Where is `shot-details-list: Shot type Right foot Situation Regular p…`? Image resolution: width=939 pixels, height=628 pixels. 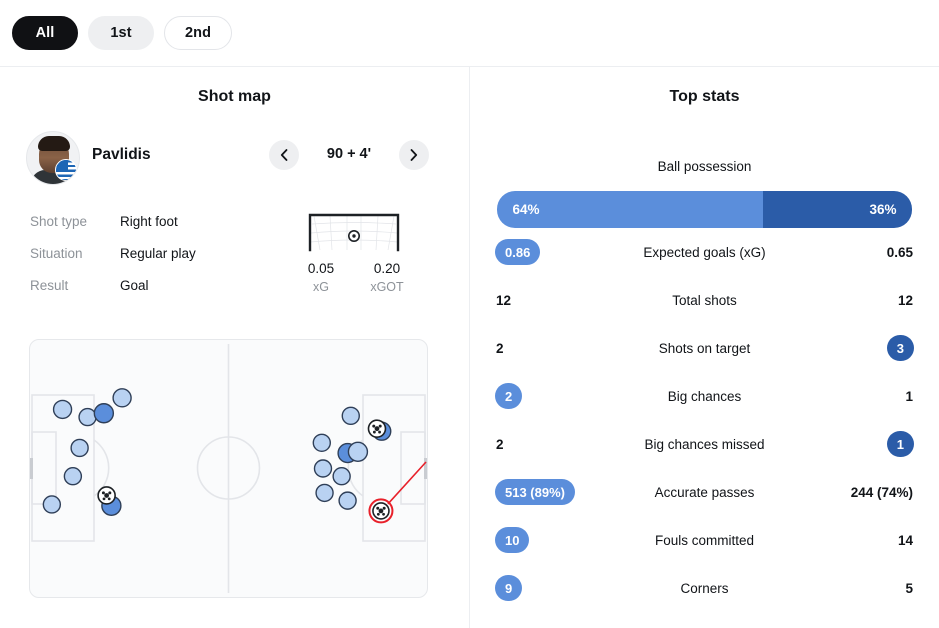
shot-details-list: Shot type Right foot Situation Regular p… is located at coordinates (145, 253).